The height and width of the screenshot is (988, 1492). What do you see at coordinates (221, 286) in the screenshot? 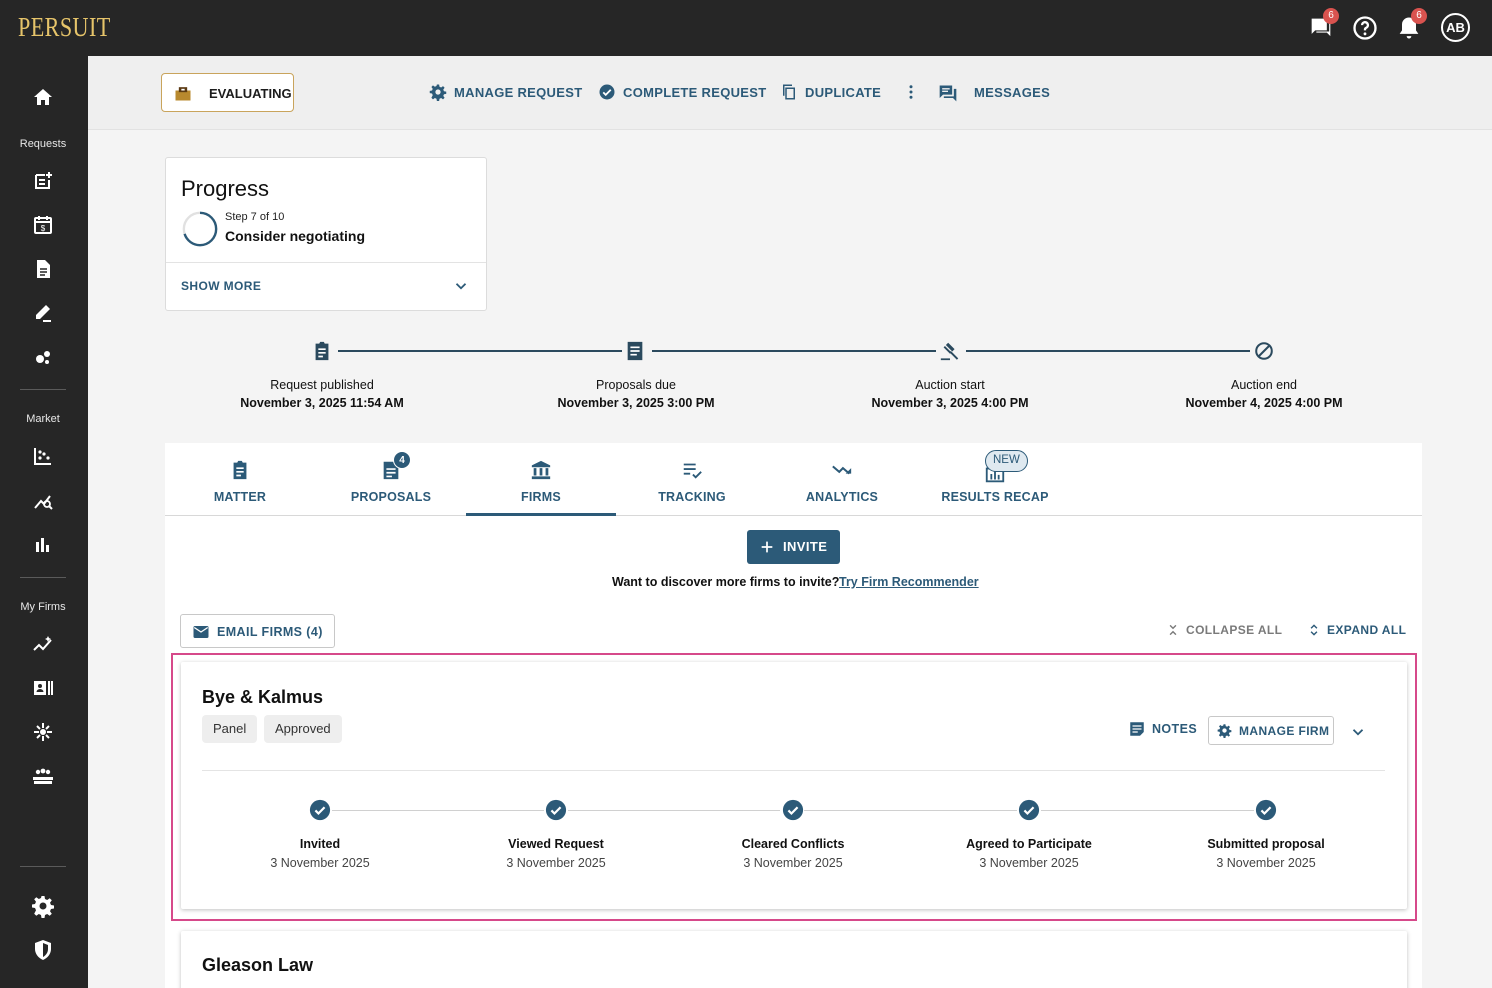
I see `show-more-button: SHOW MORE` at bounding box center [221, 286].